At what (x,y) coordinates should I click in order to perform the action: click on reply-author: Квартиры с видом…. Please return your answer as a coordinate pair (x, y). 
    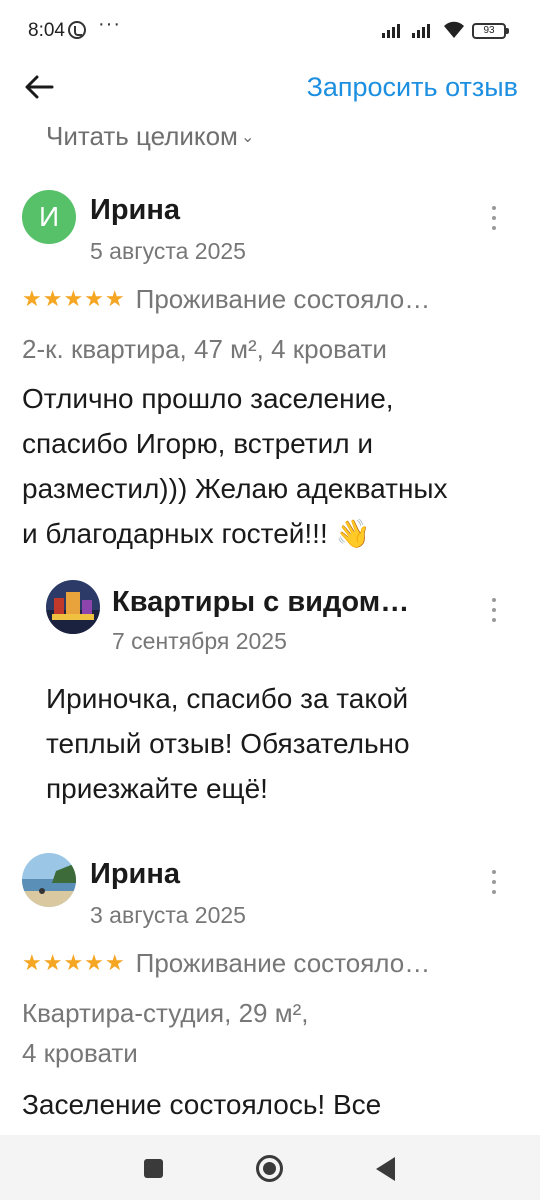
    Looking at the image, I should click on (261, 602).